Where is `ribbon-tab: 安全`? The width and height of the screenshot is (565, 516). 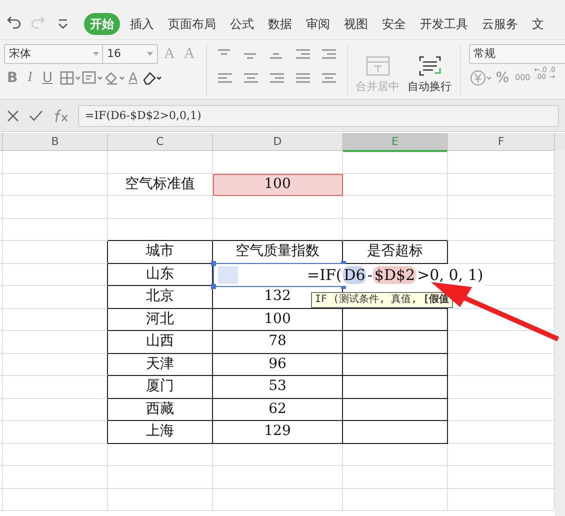 ribbon-tab: 安全 is located at coordinates (394, 23).